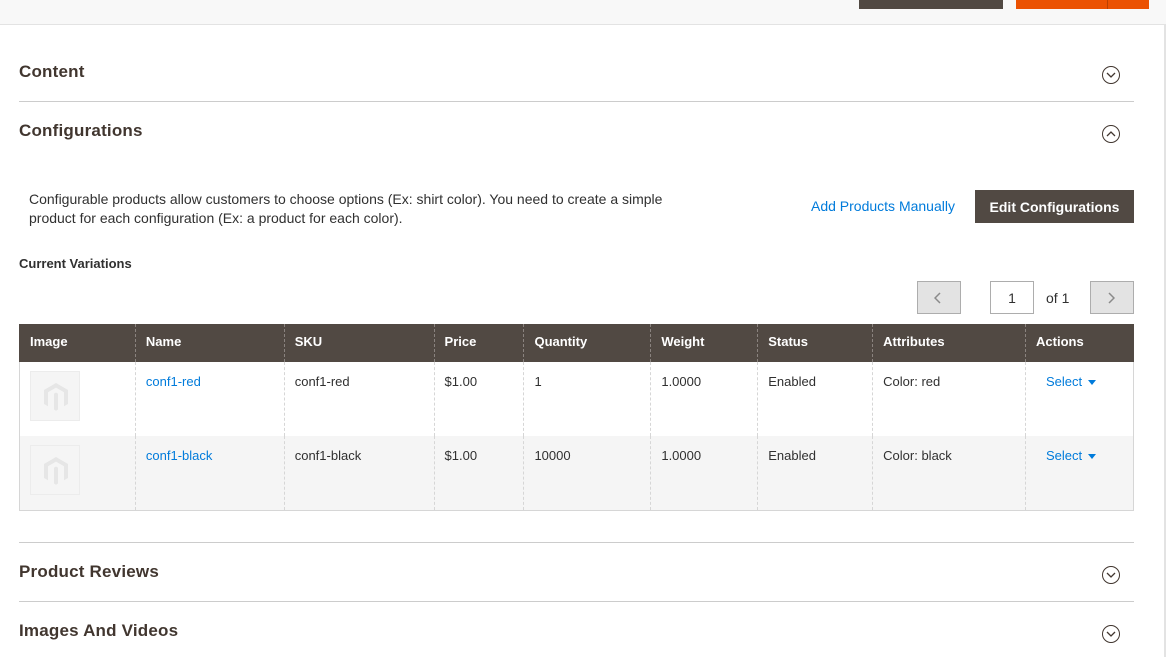  Describe the element at coordinates (883, 206) in the screenshot. I see `add-products-manually-link: Add Products Manually` at that location.